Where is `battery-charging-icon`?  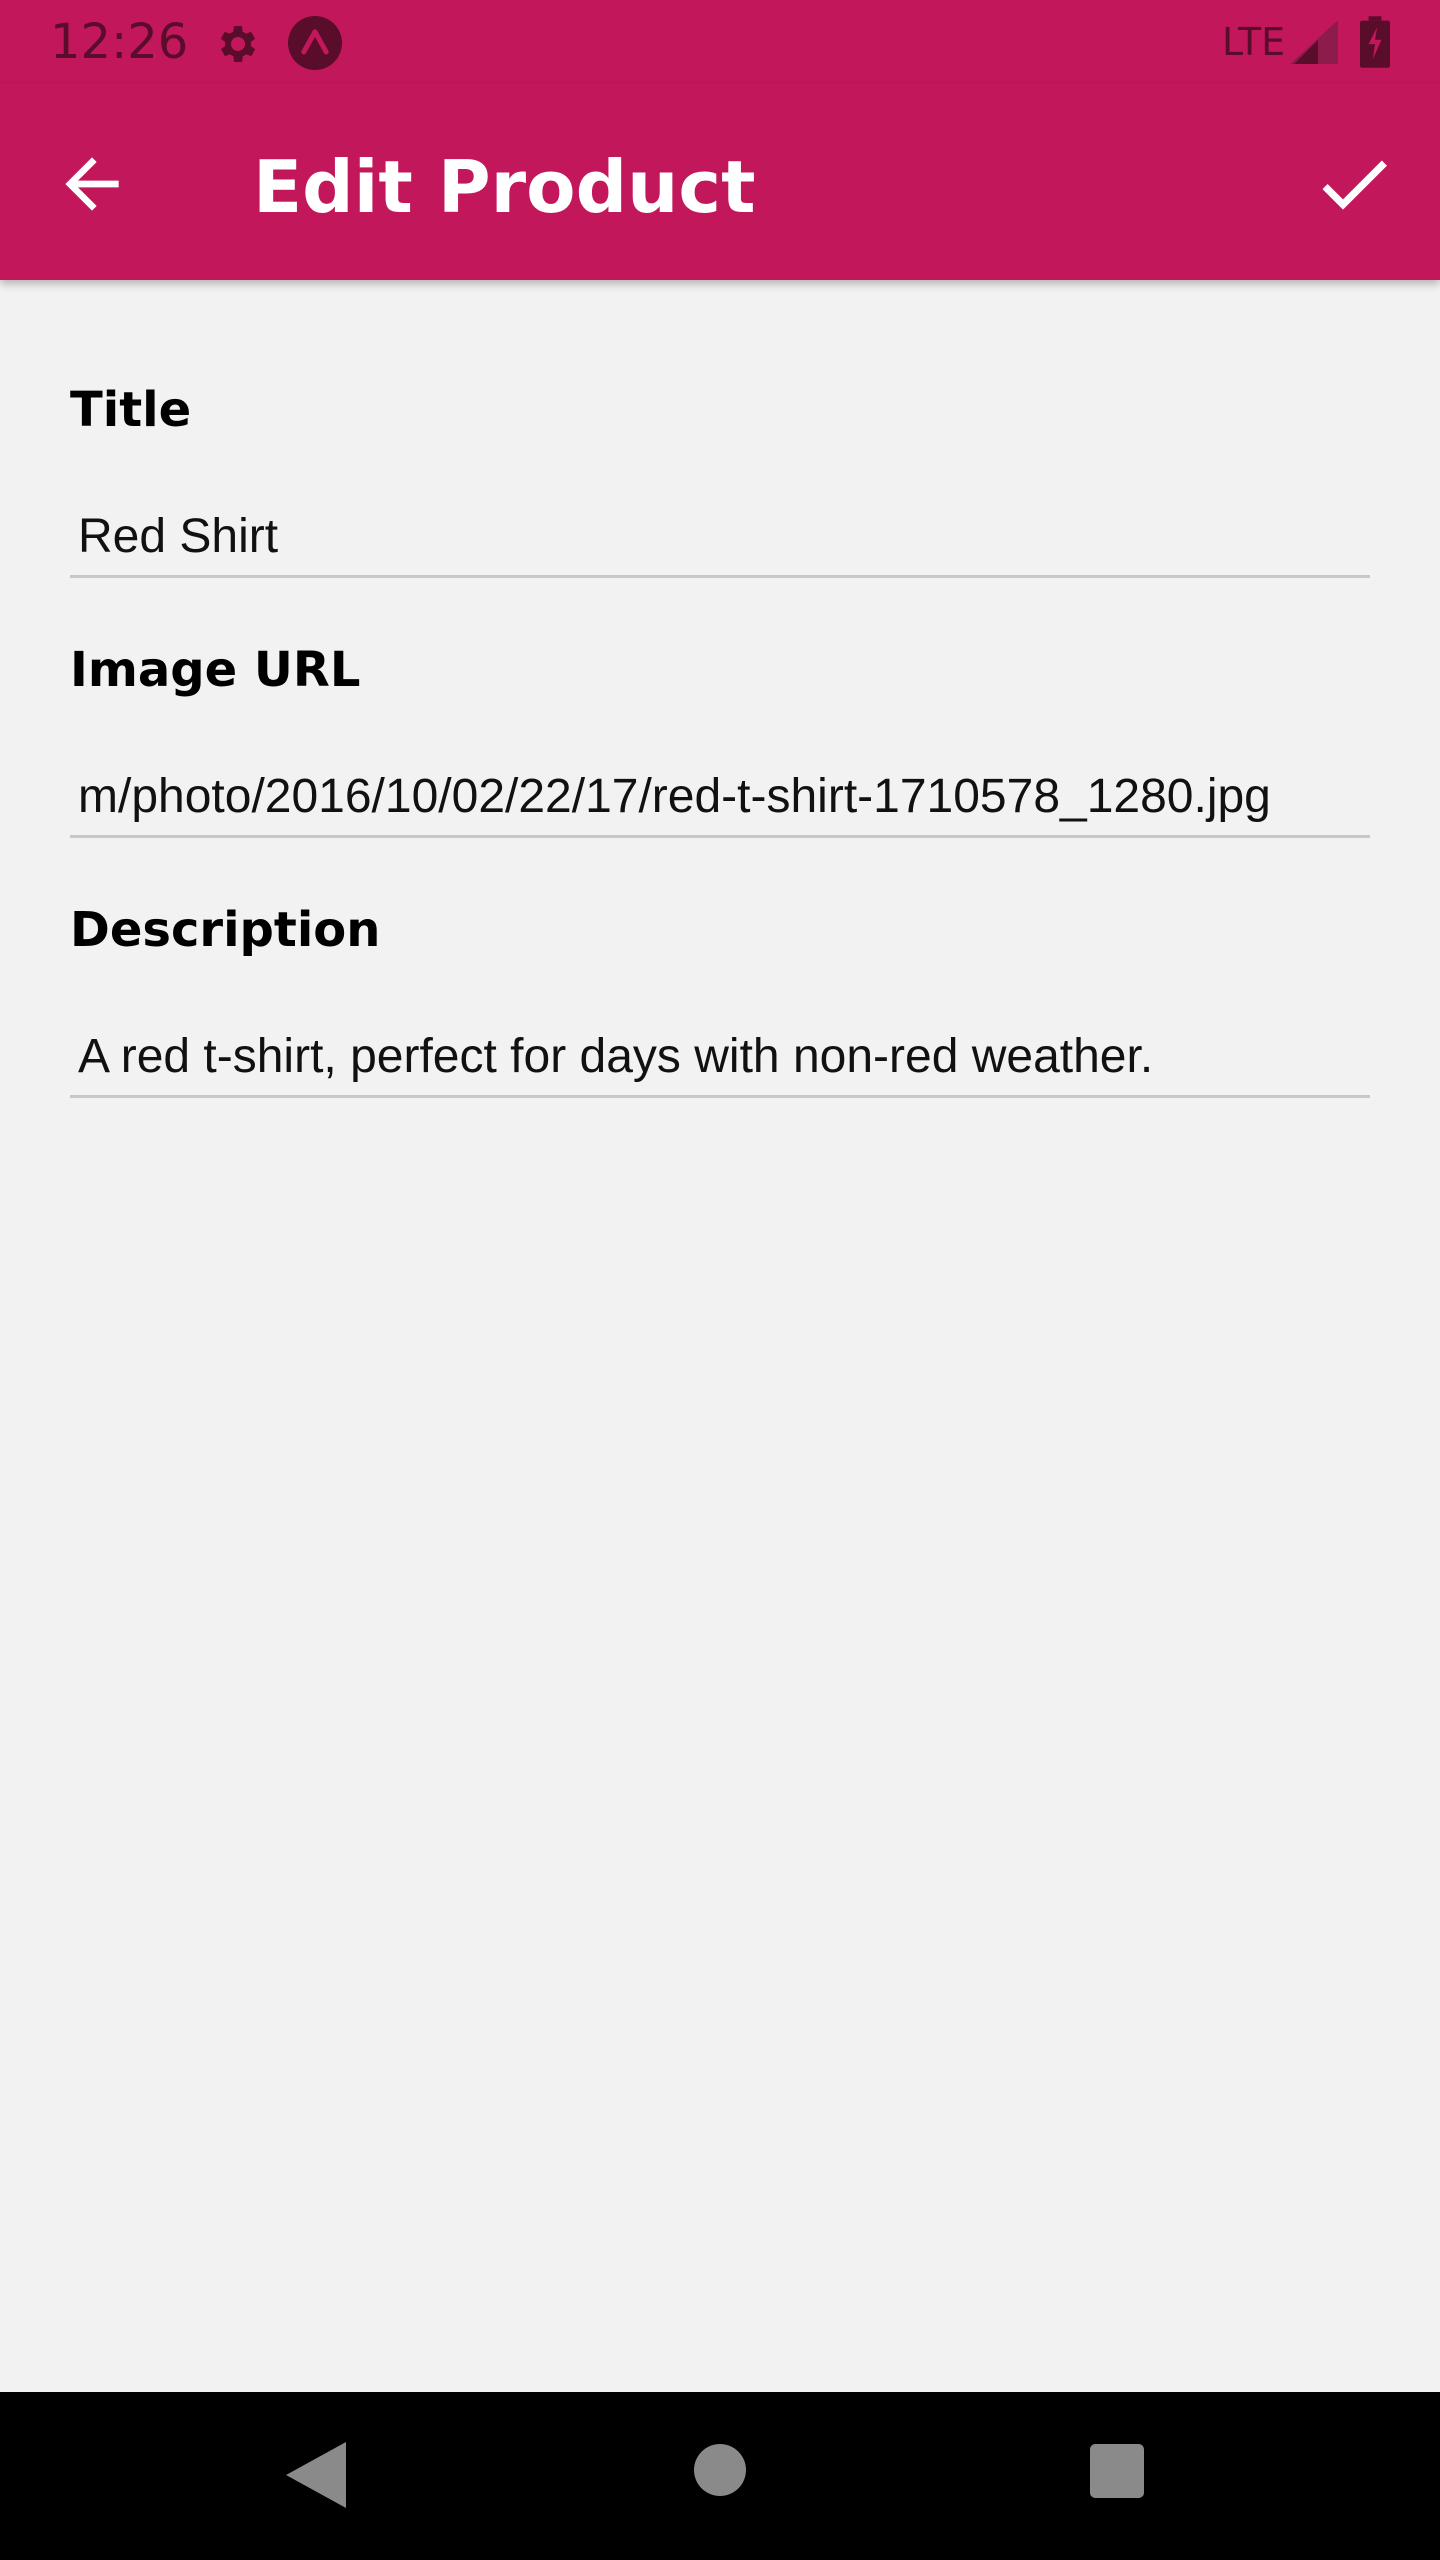
battery-charging-icon is located at coordinates (1375, 42).